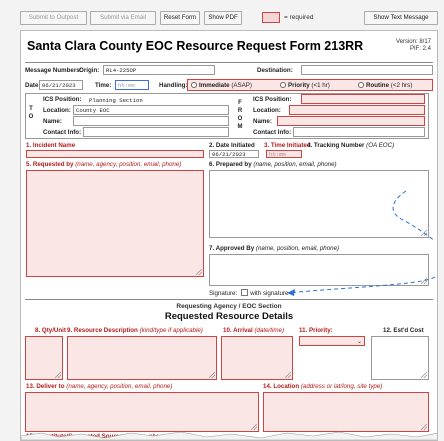  I want to click on incident-name-label: 1. Incident Name, so click(51, 145).